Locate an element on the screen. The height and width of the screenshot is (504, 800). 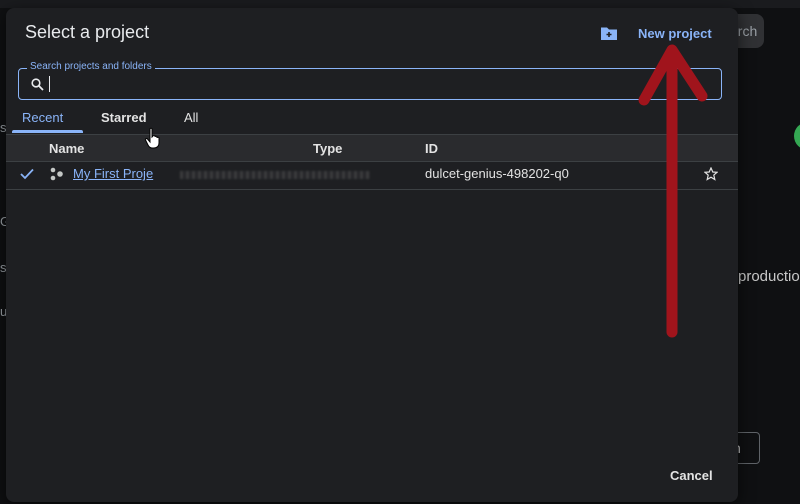
column-header-type: Type is located at coordinates (327, 148).